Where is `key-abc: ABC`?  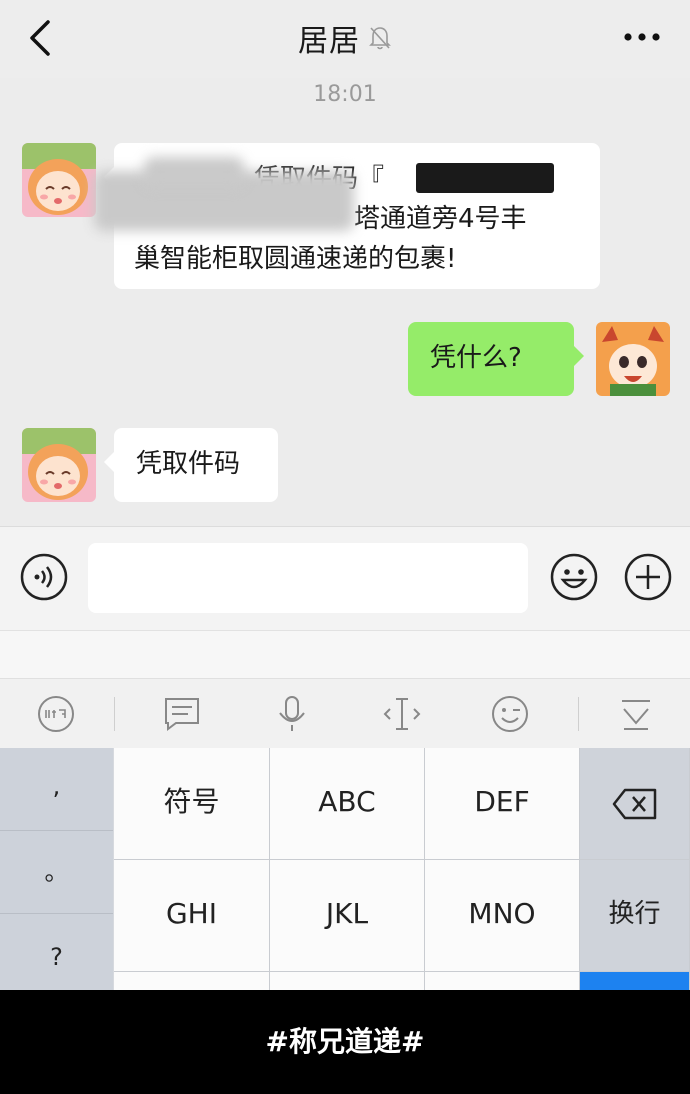 key-abc: ABC is located at coordinates (347, 804).